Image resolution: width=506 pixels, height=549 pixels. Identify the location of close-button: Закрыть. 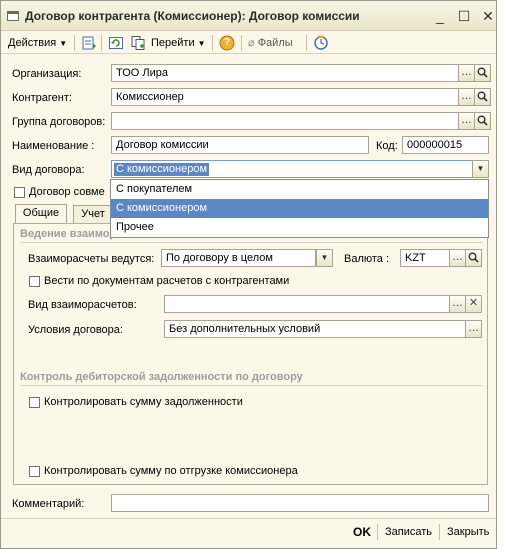
(468, 532).